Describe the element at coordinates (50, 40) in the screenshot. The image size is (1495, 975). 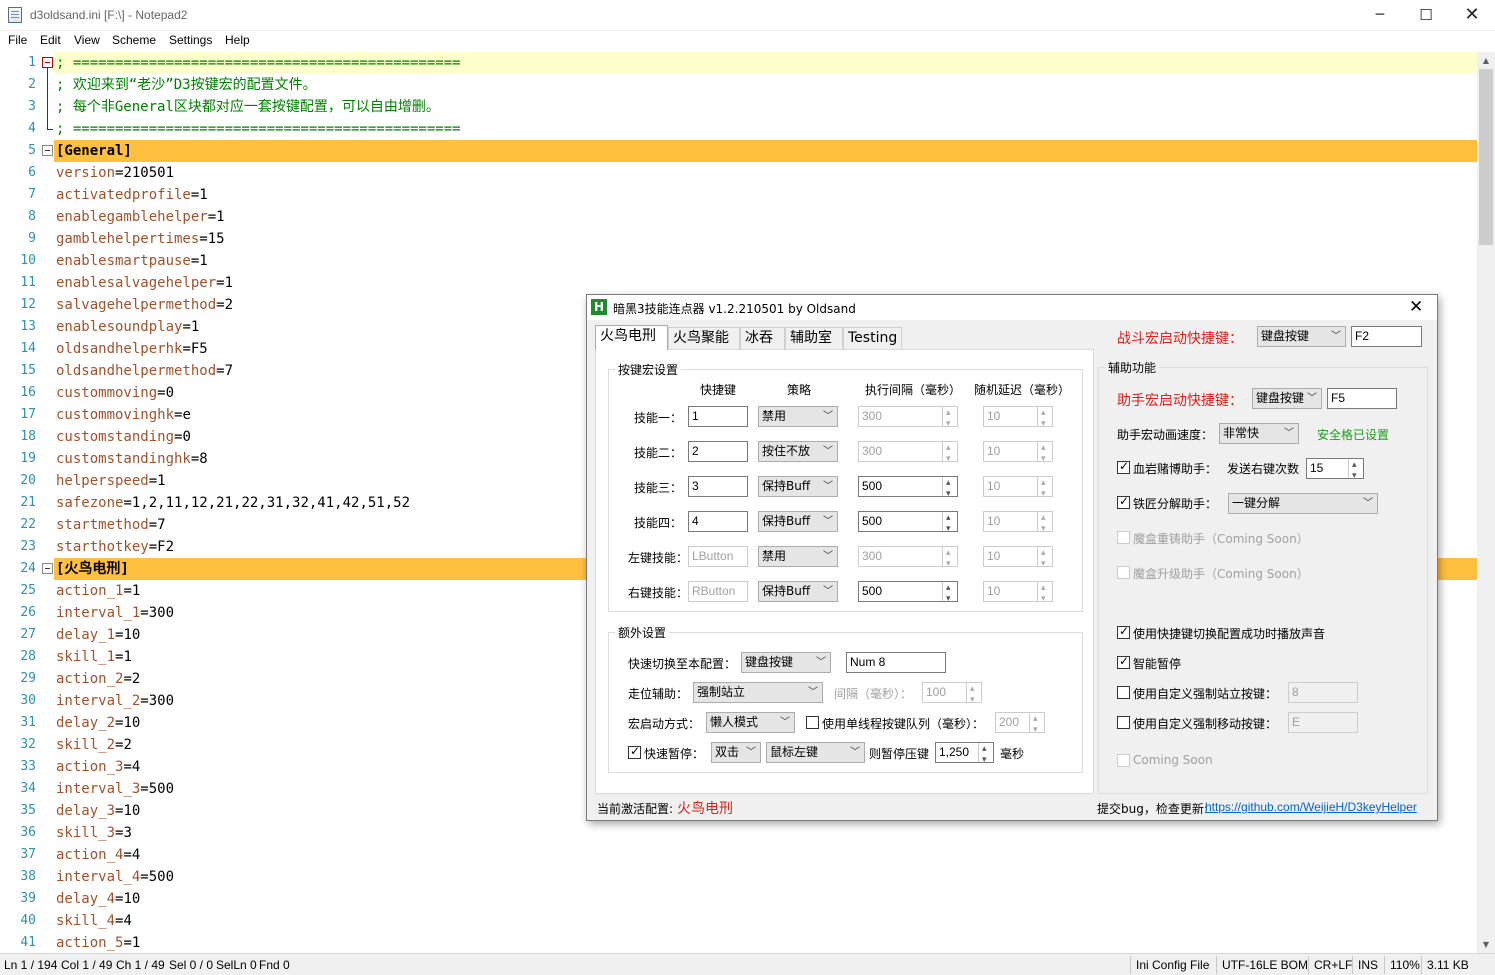
I see `menu-edit: Edit` at that location.